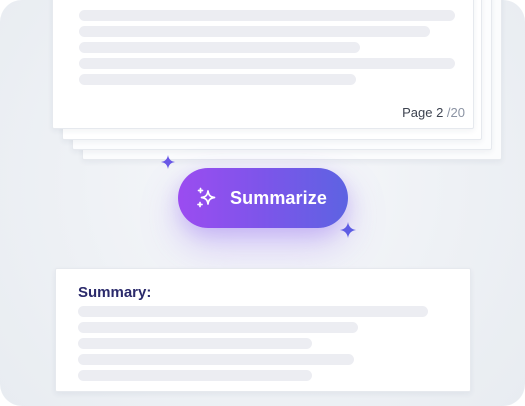  Describe the element at coordinates (115, 292) in the screenshot. I see `summary-title: Summary:` at that location.